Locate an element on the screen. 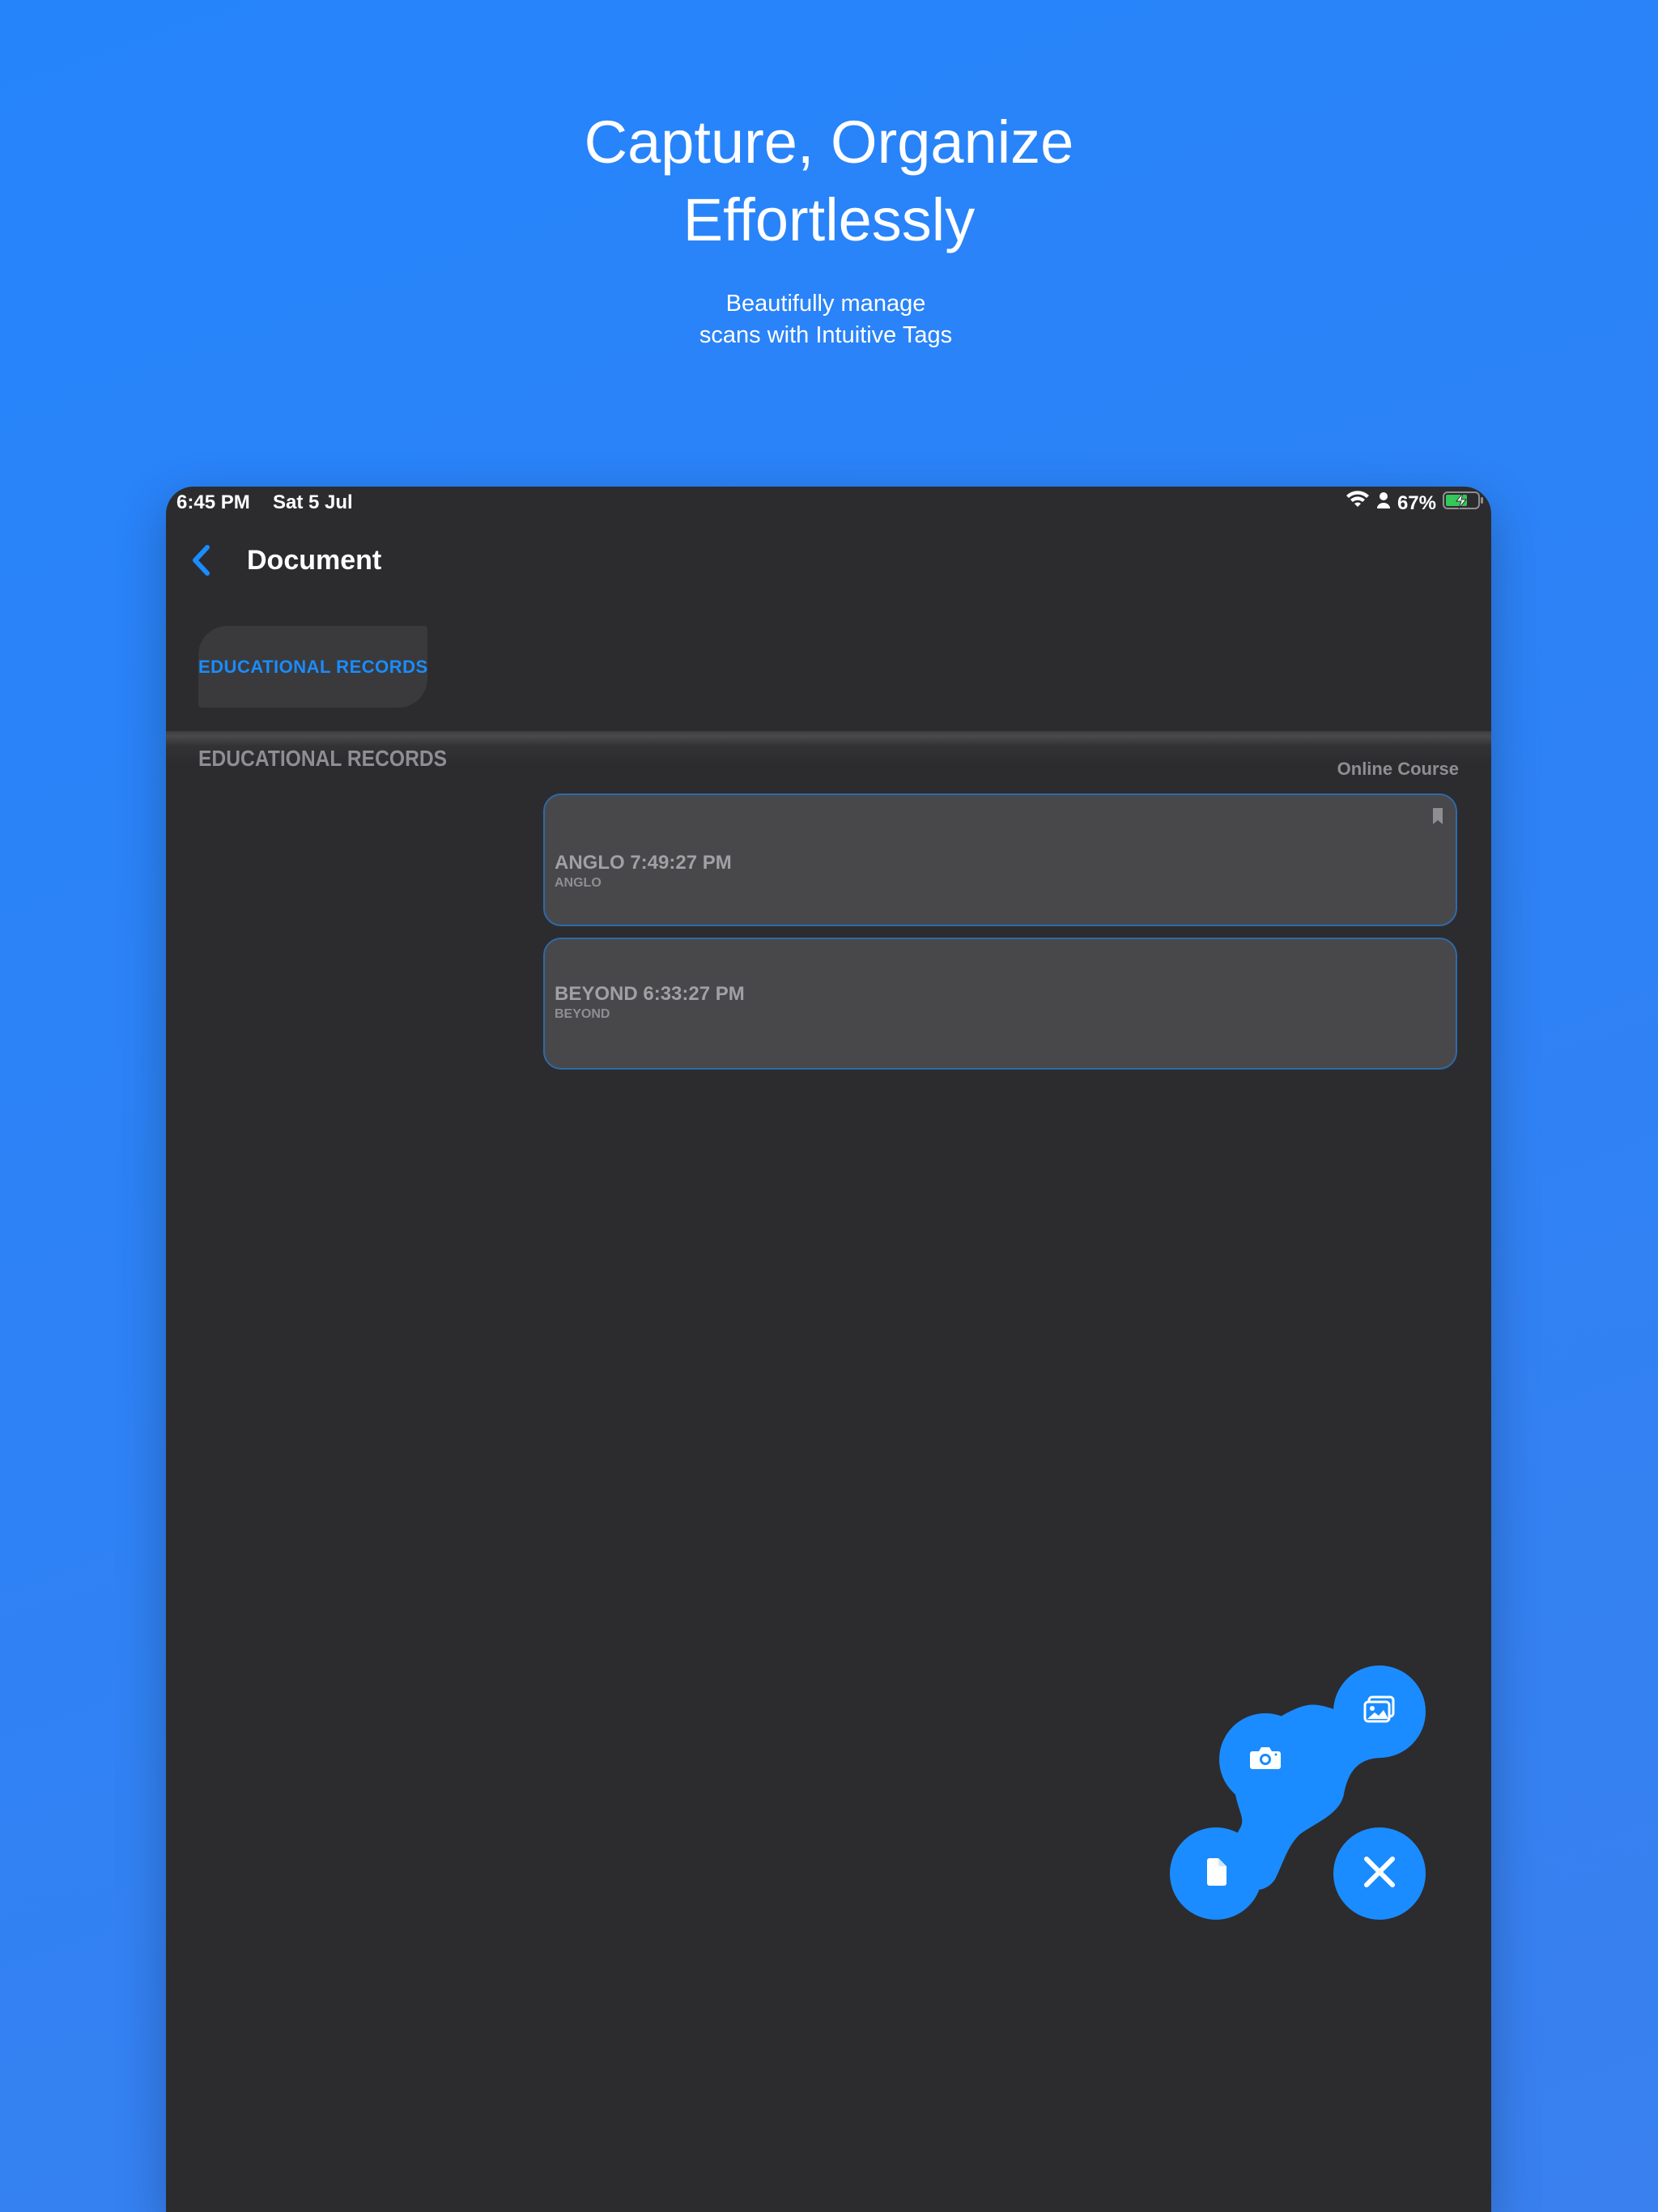 The image size is (1658, 2212). battery-icon is located at coordinates (1464, 504).